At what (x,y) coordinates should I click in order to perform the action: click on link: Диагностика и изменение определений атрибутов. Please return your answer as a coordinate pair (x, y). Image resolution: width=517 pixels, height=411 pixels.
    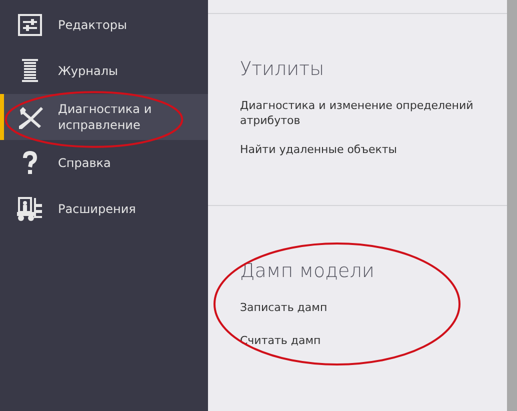
    Looking at the image, I should click on (360, 113).